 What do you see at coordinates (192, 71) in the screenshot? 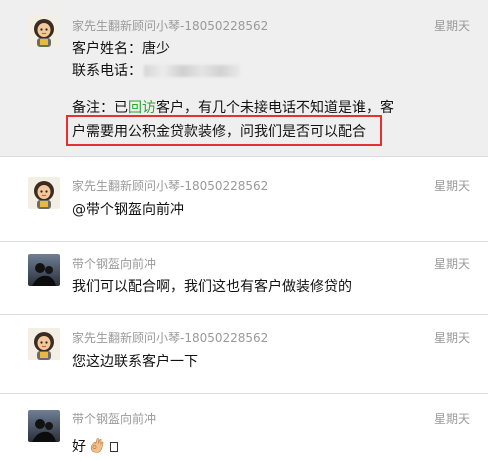
I see `redacted-phone` at bounding box center [192, 71].